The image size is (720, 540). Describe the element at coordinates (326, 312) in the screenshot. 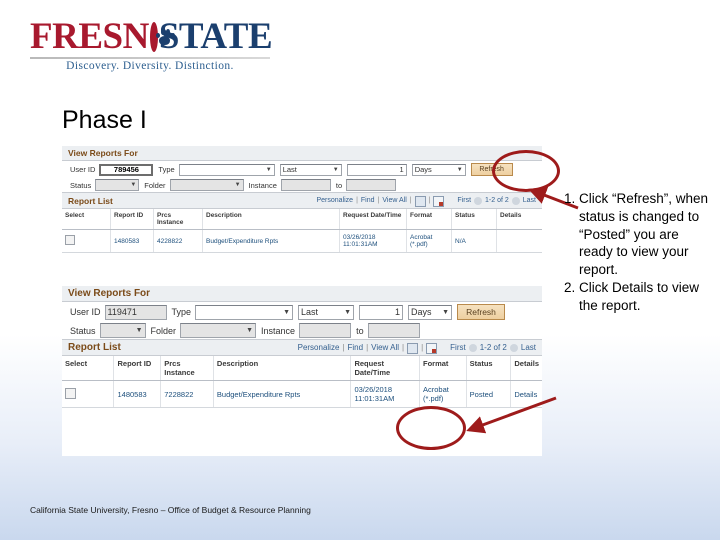

I see `last-select-bottom: Last ▼` at that location.